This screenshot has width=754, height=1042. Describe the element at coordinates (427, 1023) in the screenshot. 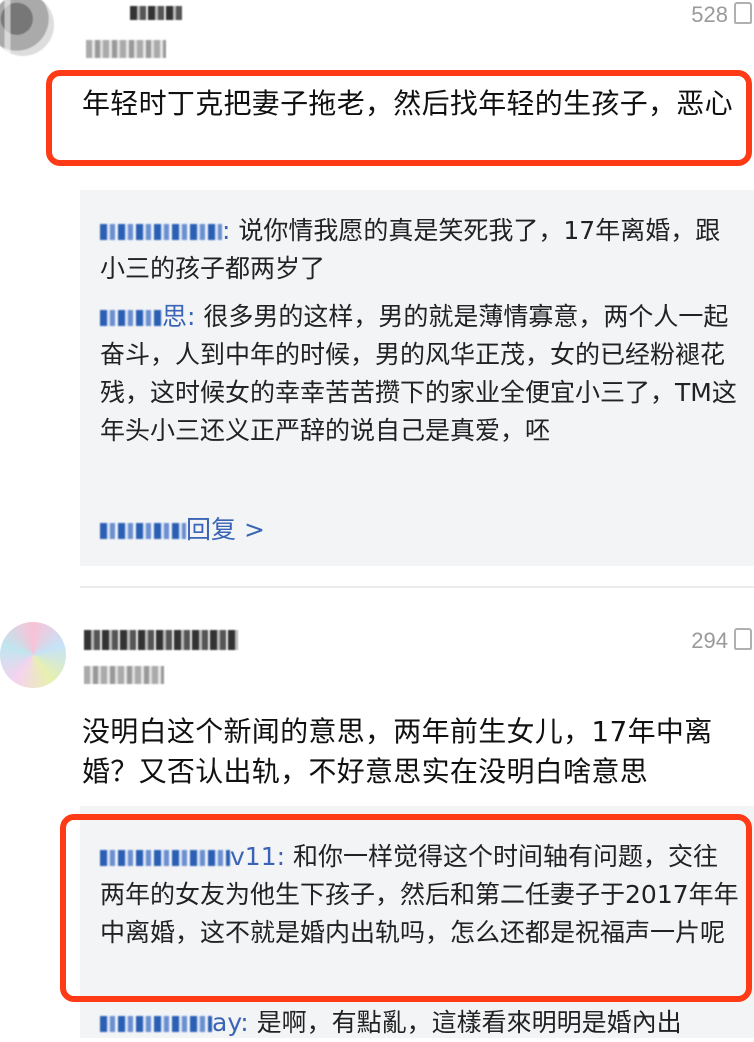

I see `reply-item: ay: 是啊，有點亂，這樣看來明明是婚內出` at that location.